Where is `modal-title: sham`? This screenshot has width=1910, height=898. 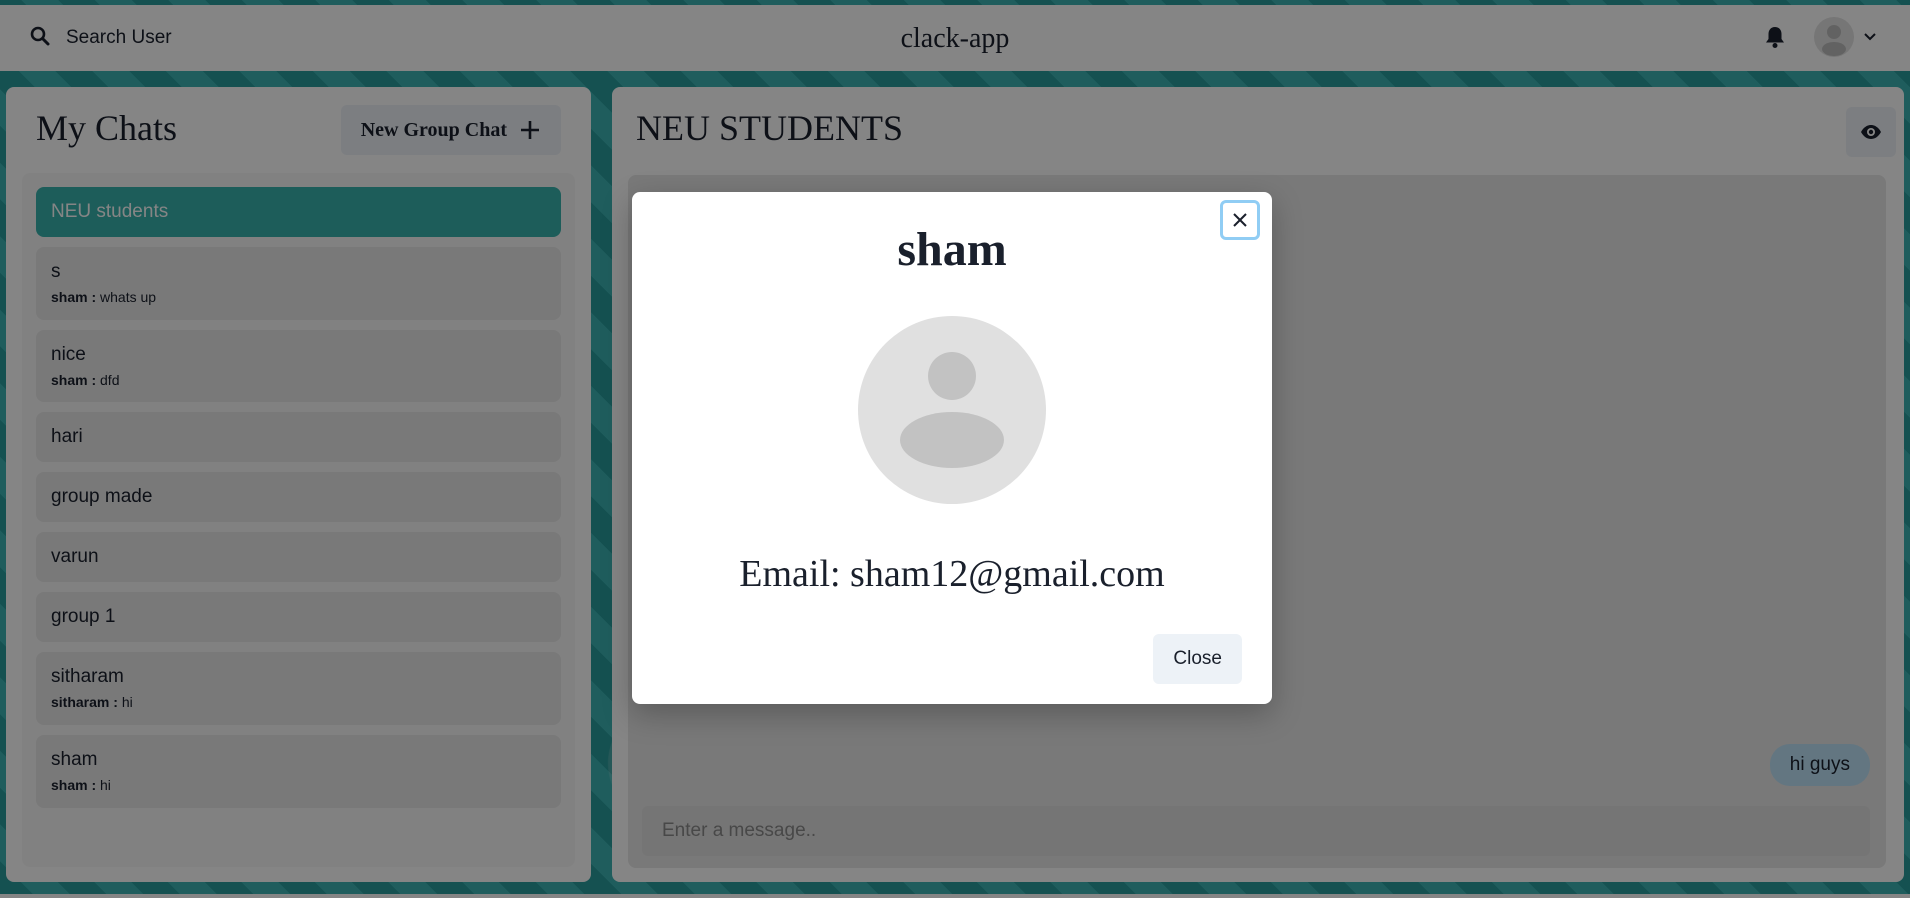 modal-title: sham is located at coordinates (952, 249).